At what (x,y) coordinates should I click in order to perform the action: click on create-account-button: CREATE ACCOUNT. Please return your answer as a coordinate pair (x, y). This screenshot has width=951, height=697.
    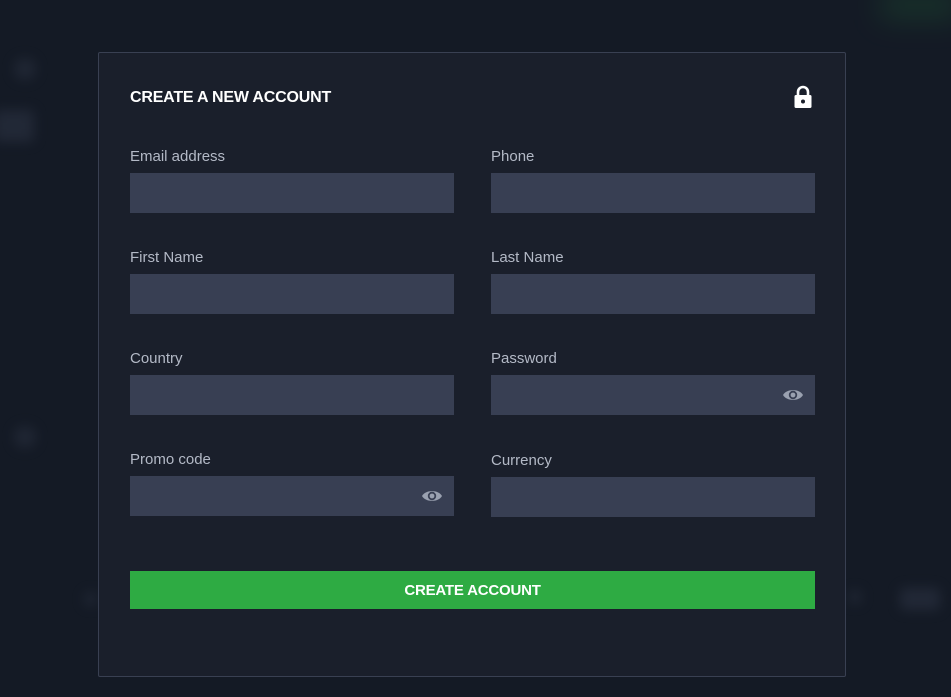
    Looking at the image, I should click on (472, 590).